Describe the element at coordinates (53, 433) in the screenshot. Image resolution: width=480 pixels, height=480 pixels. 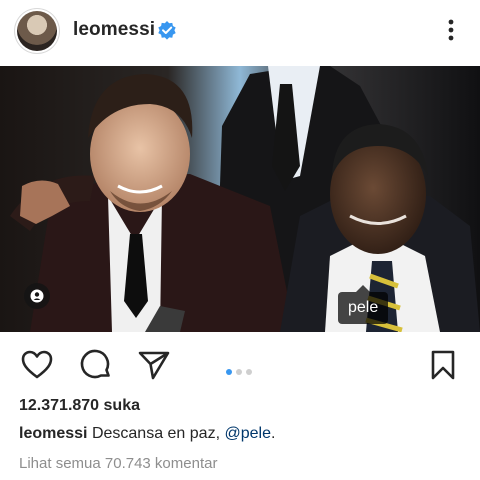
I see `caption-username: leomessi` at that location.